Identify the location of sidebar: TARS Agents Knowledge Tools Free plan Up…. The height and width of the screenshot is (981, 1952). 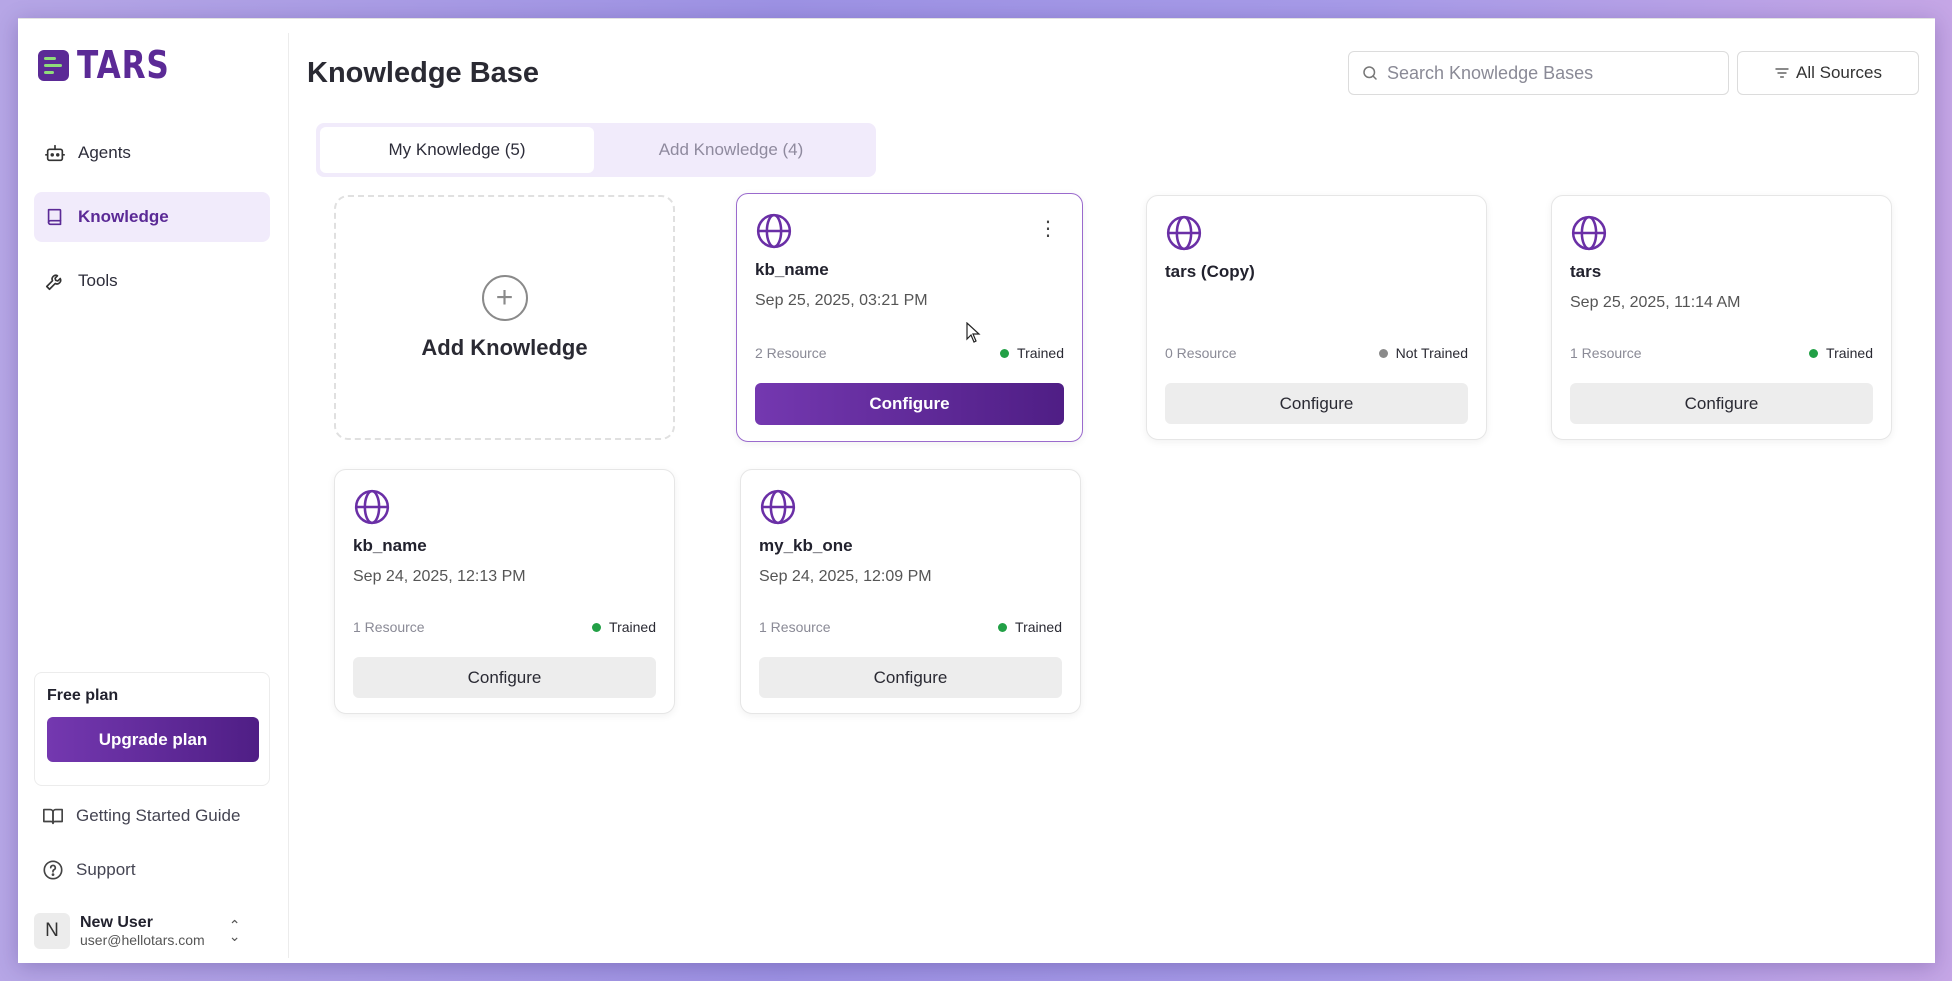
(153, 495).